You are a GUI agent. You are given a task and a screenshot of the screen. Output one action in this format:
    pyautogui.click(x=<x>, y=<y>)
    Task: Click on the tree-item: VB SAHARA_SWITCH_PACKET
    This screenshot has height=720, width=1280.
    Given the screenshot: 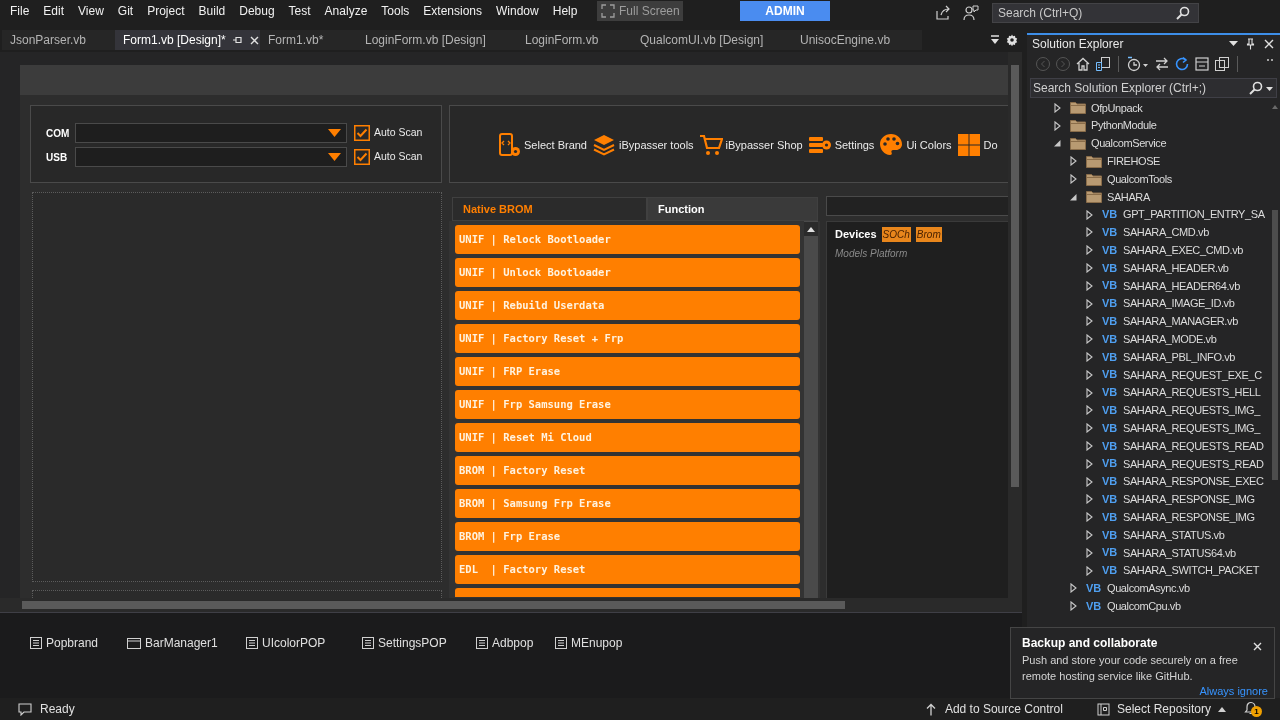 What is the action you would take?
    pyautogui.click(x=1149, y=570)
    